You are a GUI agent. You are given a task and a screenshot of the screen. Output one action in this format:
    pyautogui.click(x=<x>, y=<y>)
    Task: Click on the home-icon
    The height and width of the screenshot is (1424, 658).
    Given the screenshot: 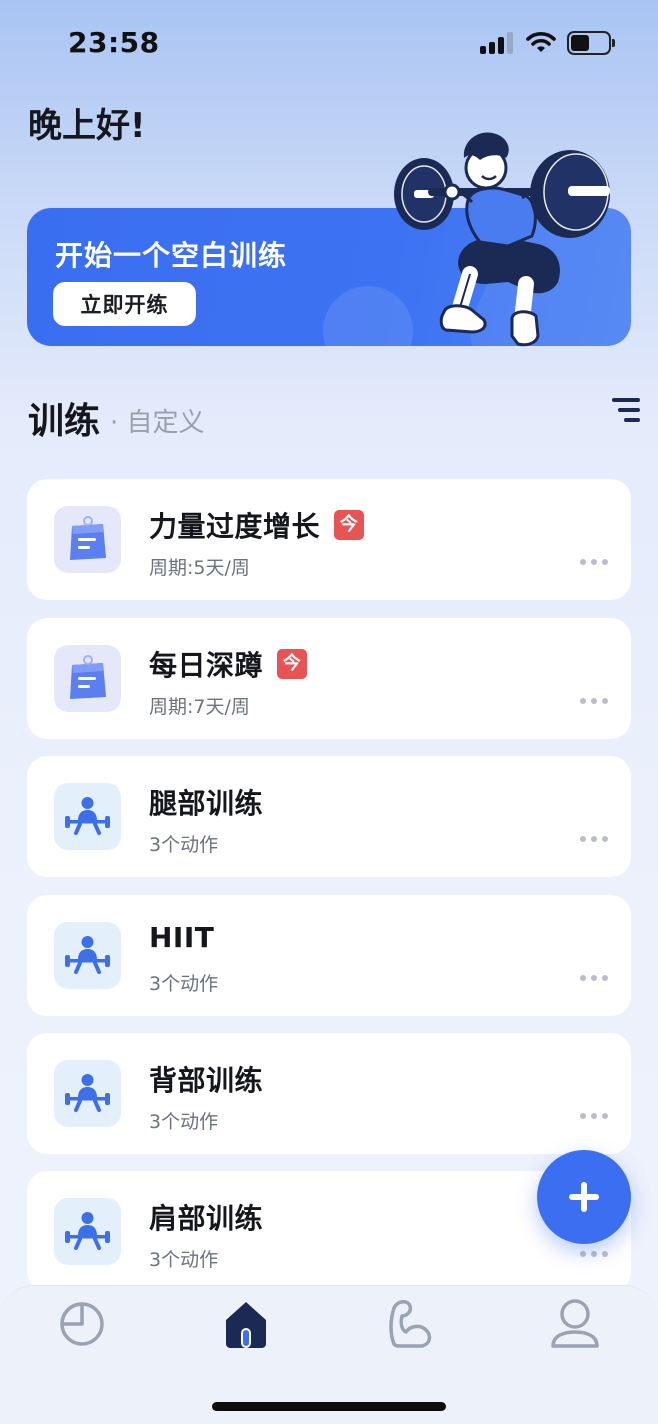 What is the action you would take?
    pyautogui.click(x=246, y=1325)
    